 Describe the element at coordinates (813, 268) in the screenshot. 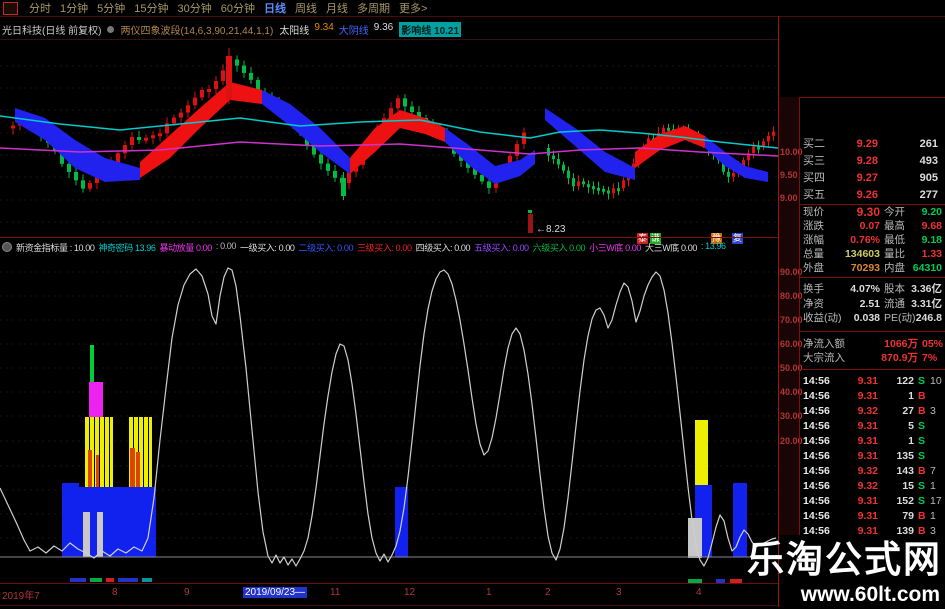

I see `quote-label-1: 外盘` at that location.